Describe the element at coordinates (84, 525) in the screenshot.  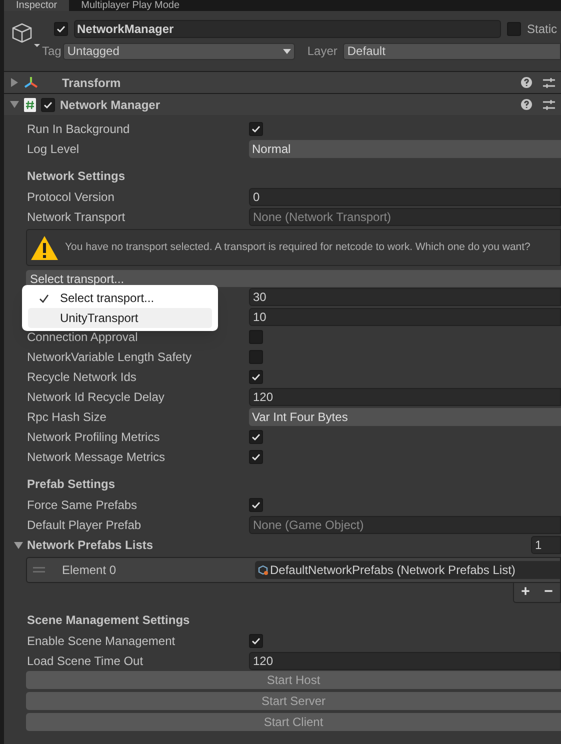
I see `field-label: Default Player Prefab` at that location.